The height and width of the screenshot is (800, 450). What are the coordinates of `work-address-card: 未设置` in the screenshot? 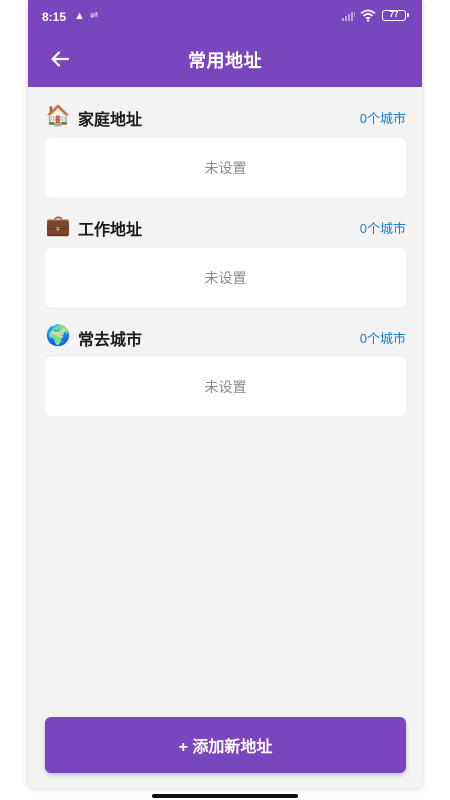 It's located at (225, 277).